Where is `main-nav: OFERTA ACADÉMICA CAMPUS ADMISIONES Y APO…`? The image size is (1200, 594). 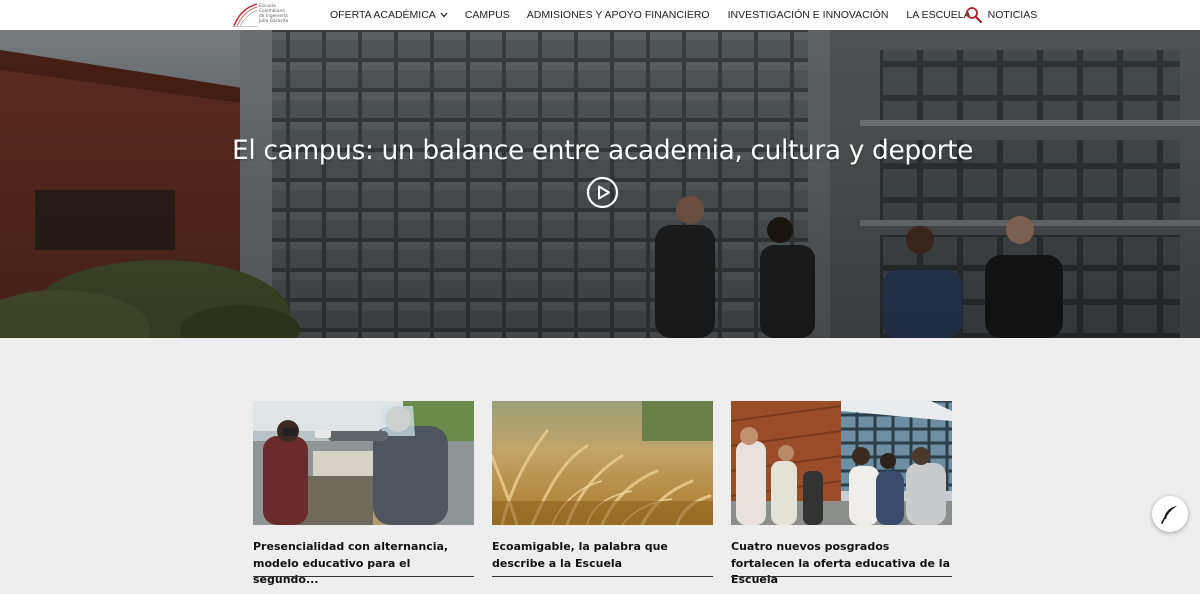 main-nav: OFERTA ACADÉMICA CAMPUS ADMISIONES Y APO… is located at coordinates (683, 15).